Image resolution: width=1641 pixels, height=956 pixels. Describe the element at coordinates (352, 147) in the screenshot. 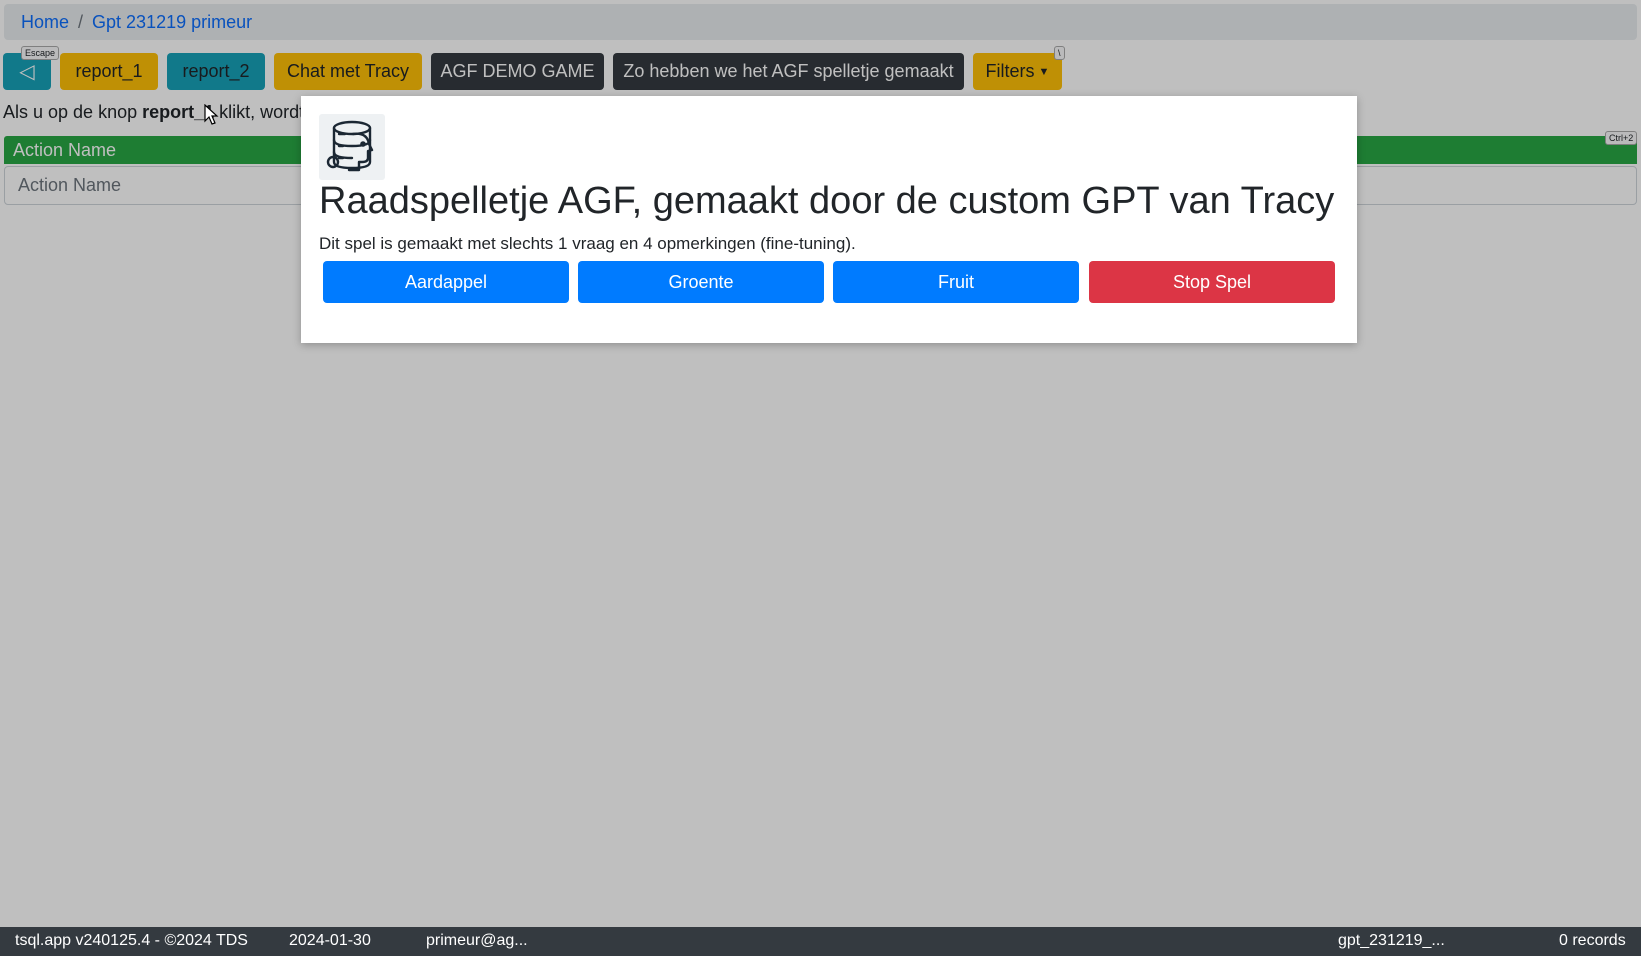

I see `database-head-icon` at that location.